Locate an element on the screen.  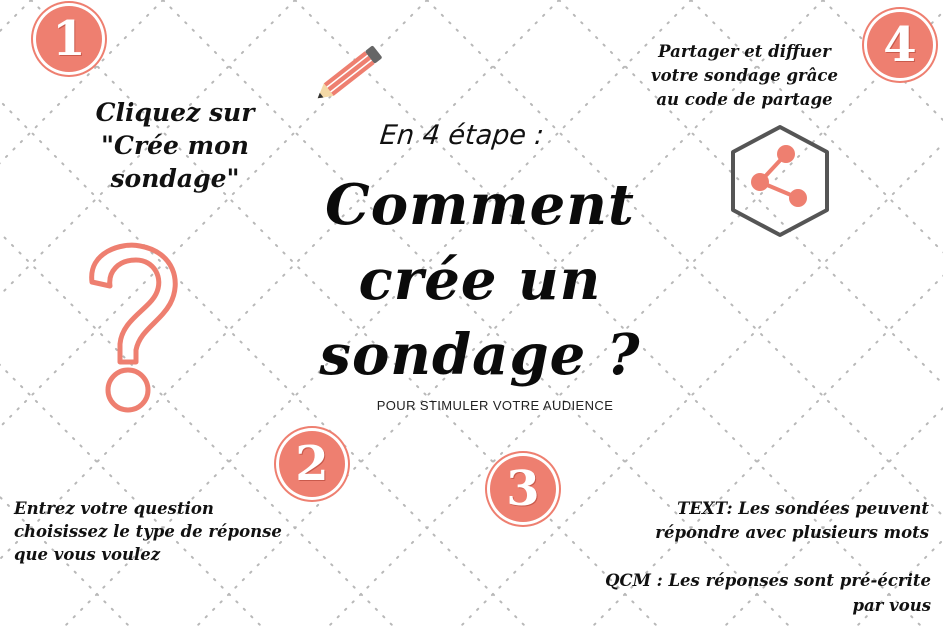
title-line-2: crée un is located at coordinates (480, 280).